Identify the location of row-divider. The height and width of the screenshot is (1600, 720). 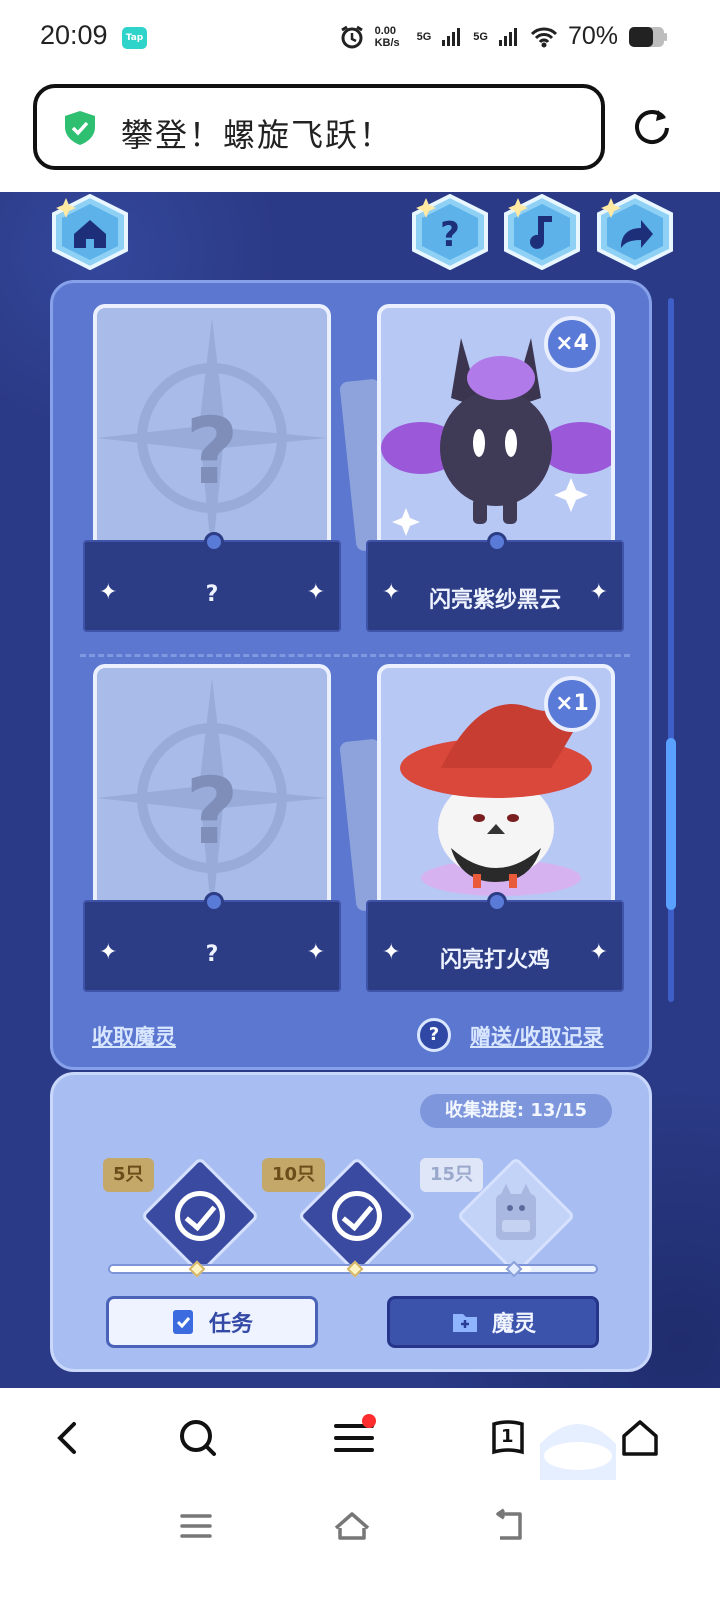
(355, 655).